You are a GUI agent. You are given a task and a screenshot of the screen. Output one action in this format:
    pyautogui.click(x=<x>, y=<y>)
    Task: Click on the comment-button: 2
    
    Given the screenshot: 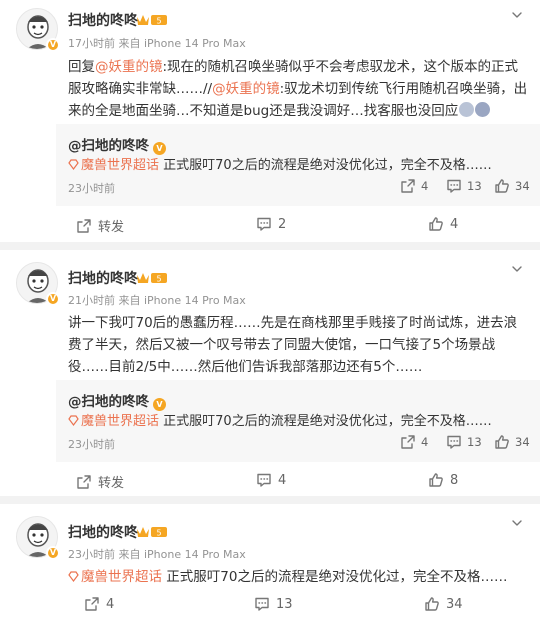 What is the action you would take?
    pyautogui.click(x=271, y=224)
    